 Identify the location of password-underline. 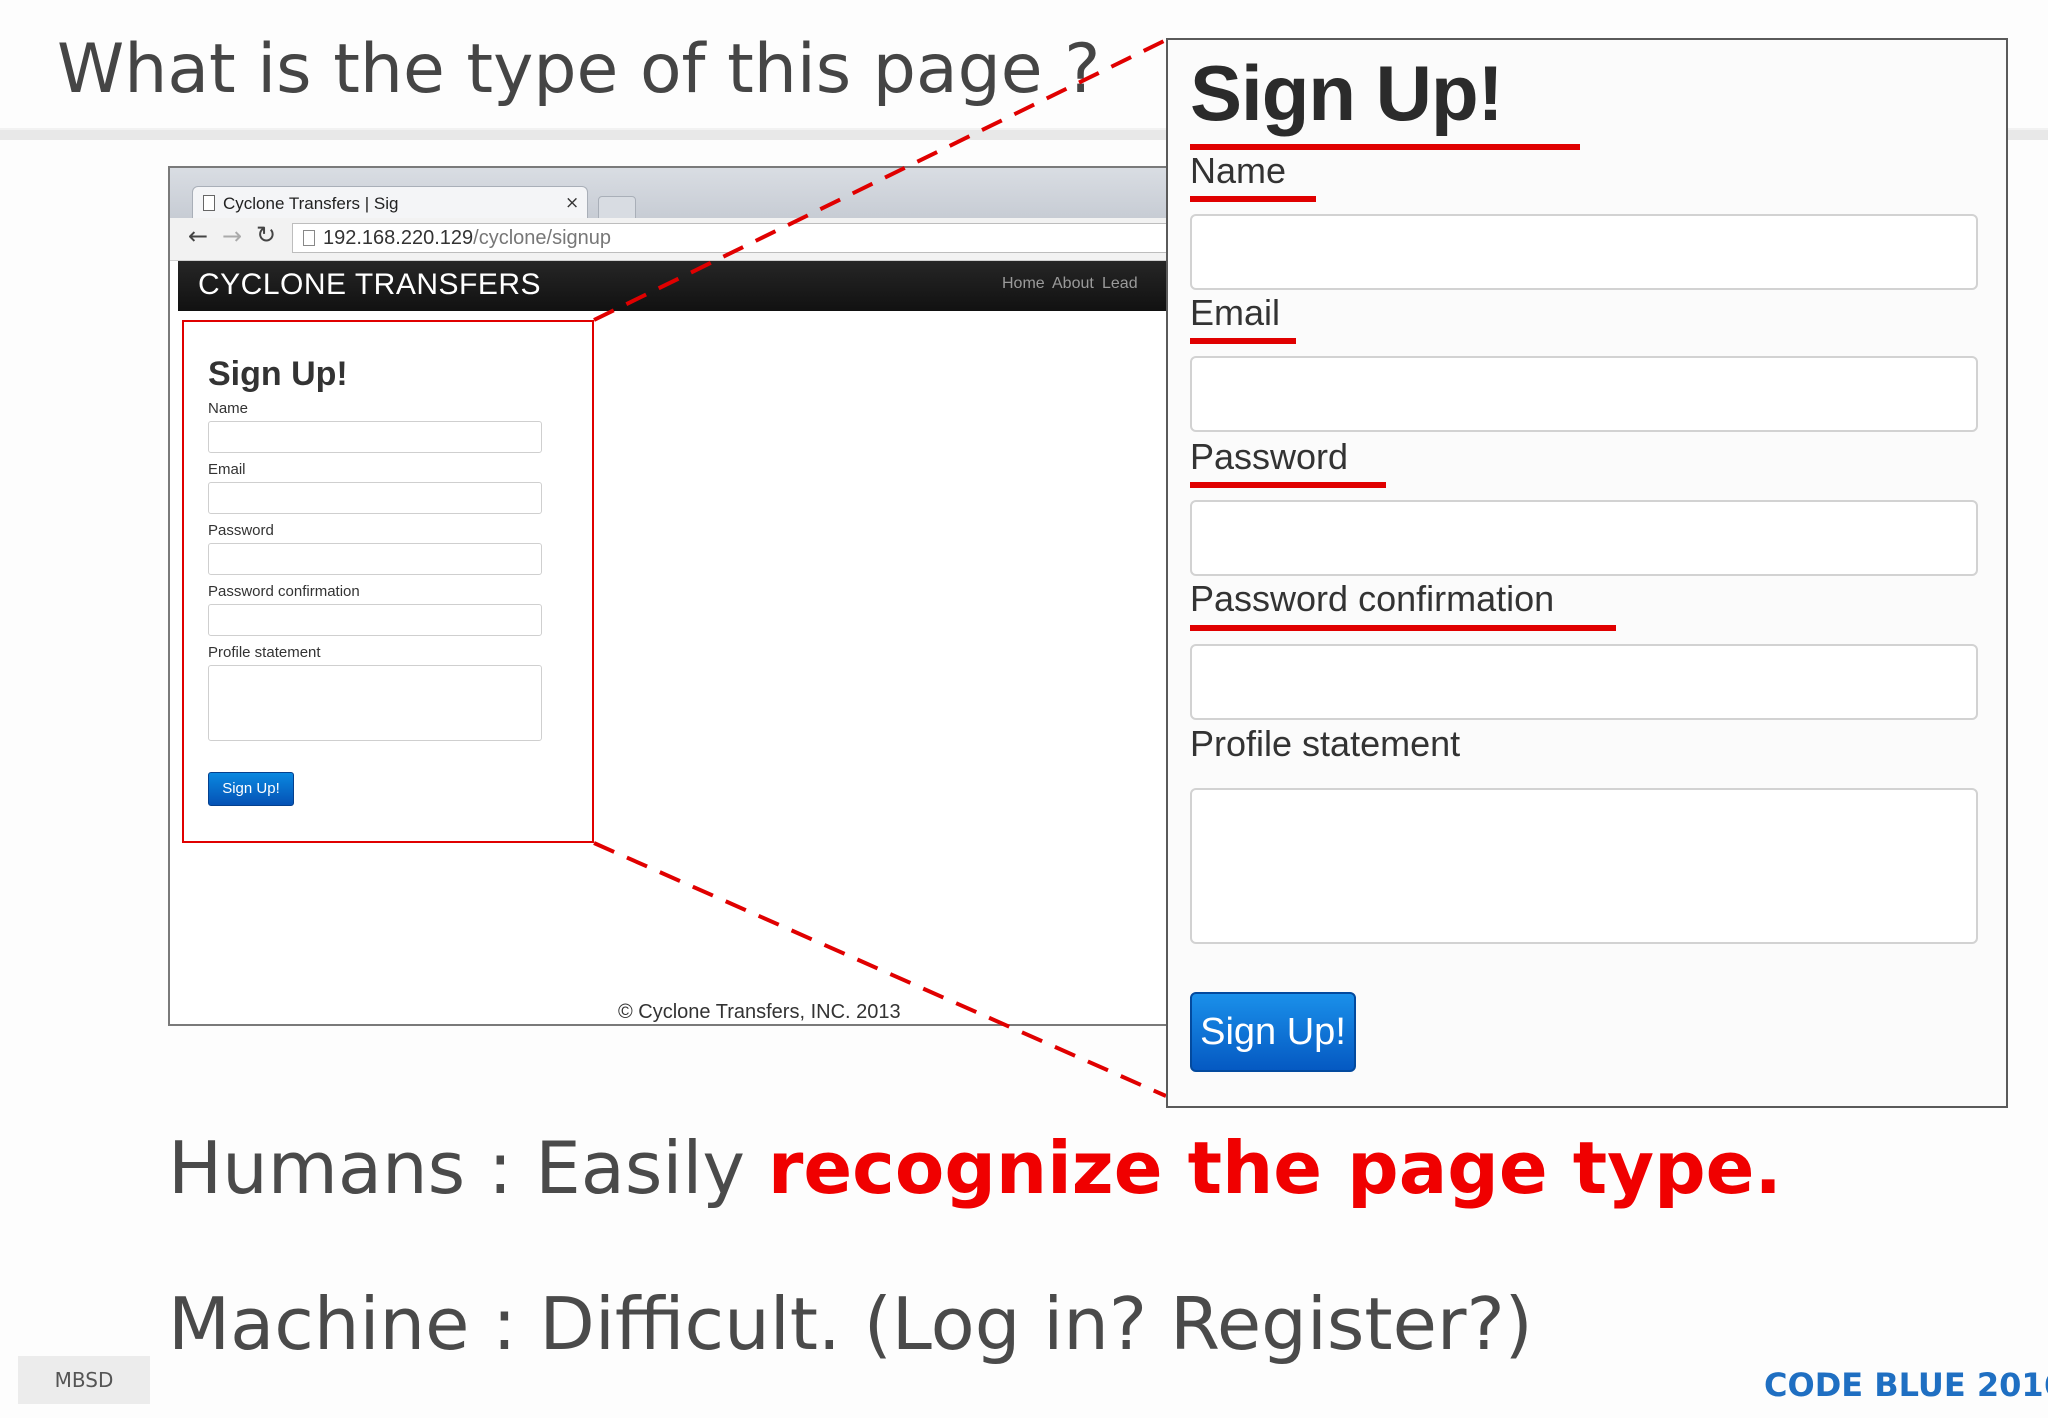
(1288, 485).